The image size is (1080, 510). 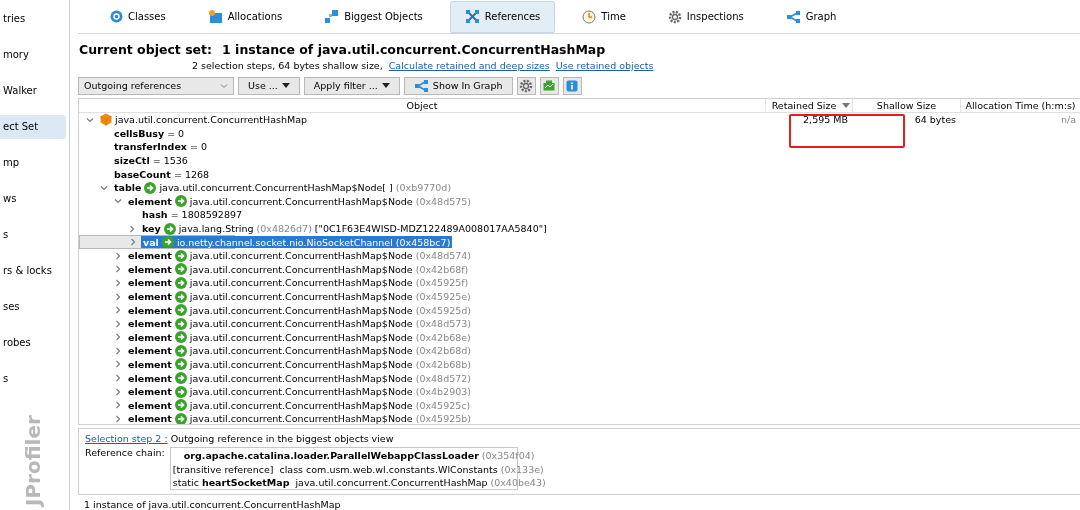 What do you see at coordinates (33, 163) in the screenshot?
I see `sidebar-item: mp` at bounding box center [33, 163].